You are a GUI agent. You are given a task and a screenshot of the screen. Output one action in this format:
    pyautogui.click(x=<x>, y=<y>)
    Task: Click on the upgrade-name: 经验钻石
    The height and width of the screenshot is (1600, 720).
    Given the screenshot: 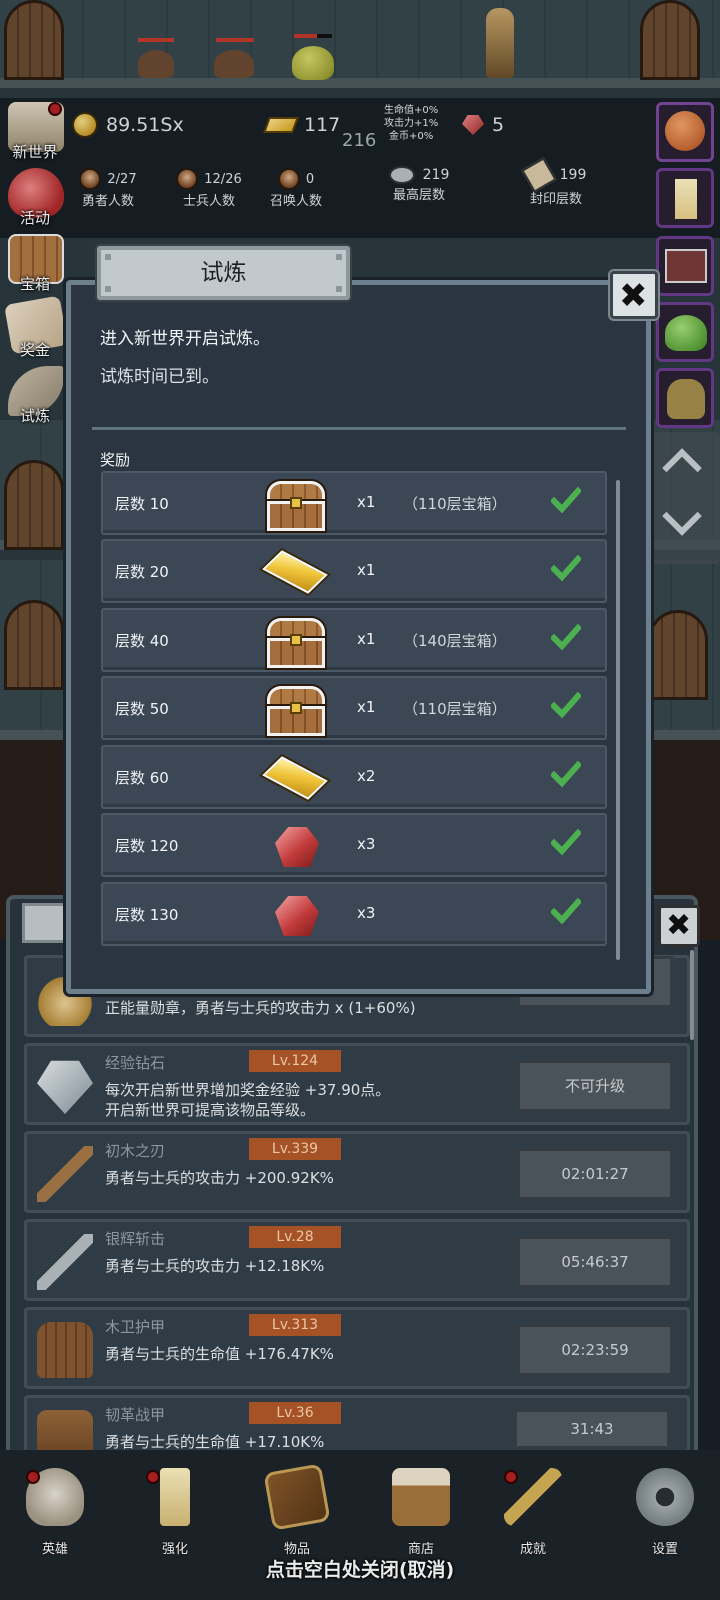 What is the action you would take?
    pyautogui.click(x=135, y=1063)
    